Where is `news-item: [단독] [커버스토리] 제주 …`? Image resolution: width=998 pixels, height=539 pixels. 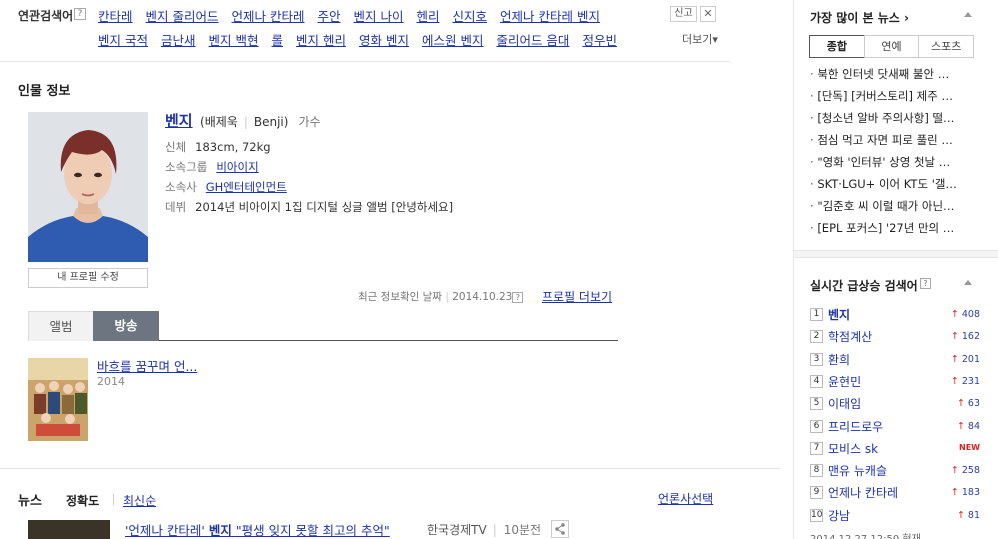
news-item: [단독] [커버스토리] 제주 … is located at coordinates (890, 96).